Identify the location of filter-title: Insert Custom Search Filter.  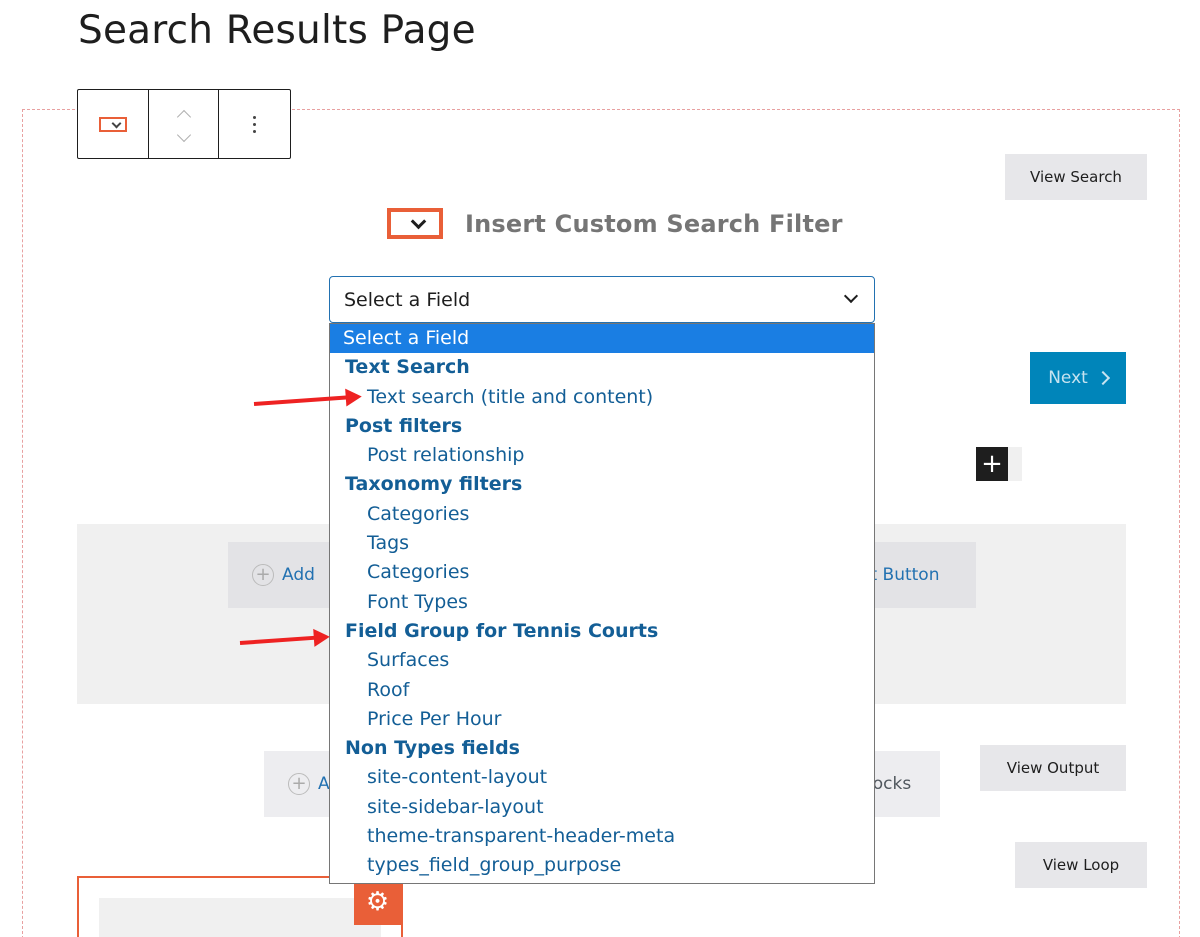
(654, 223).